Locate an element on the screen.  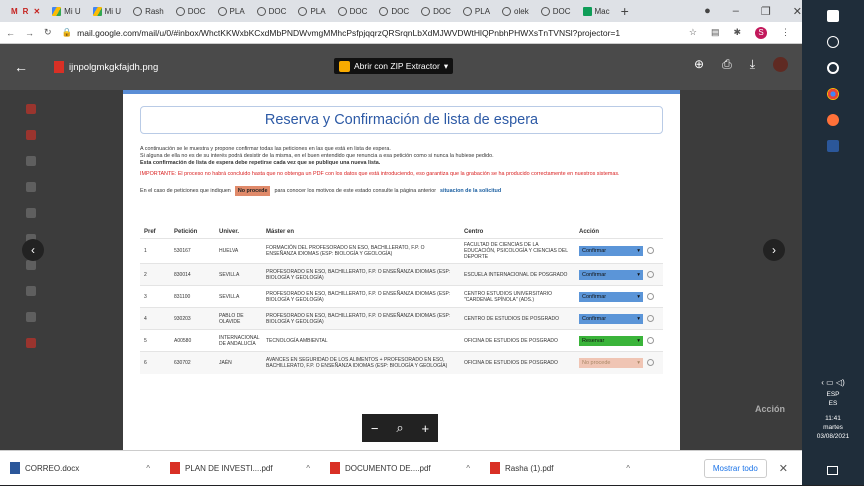
download-icon: ⤓ is located at coordinates (752, 64).